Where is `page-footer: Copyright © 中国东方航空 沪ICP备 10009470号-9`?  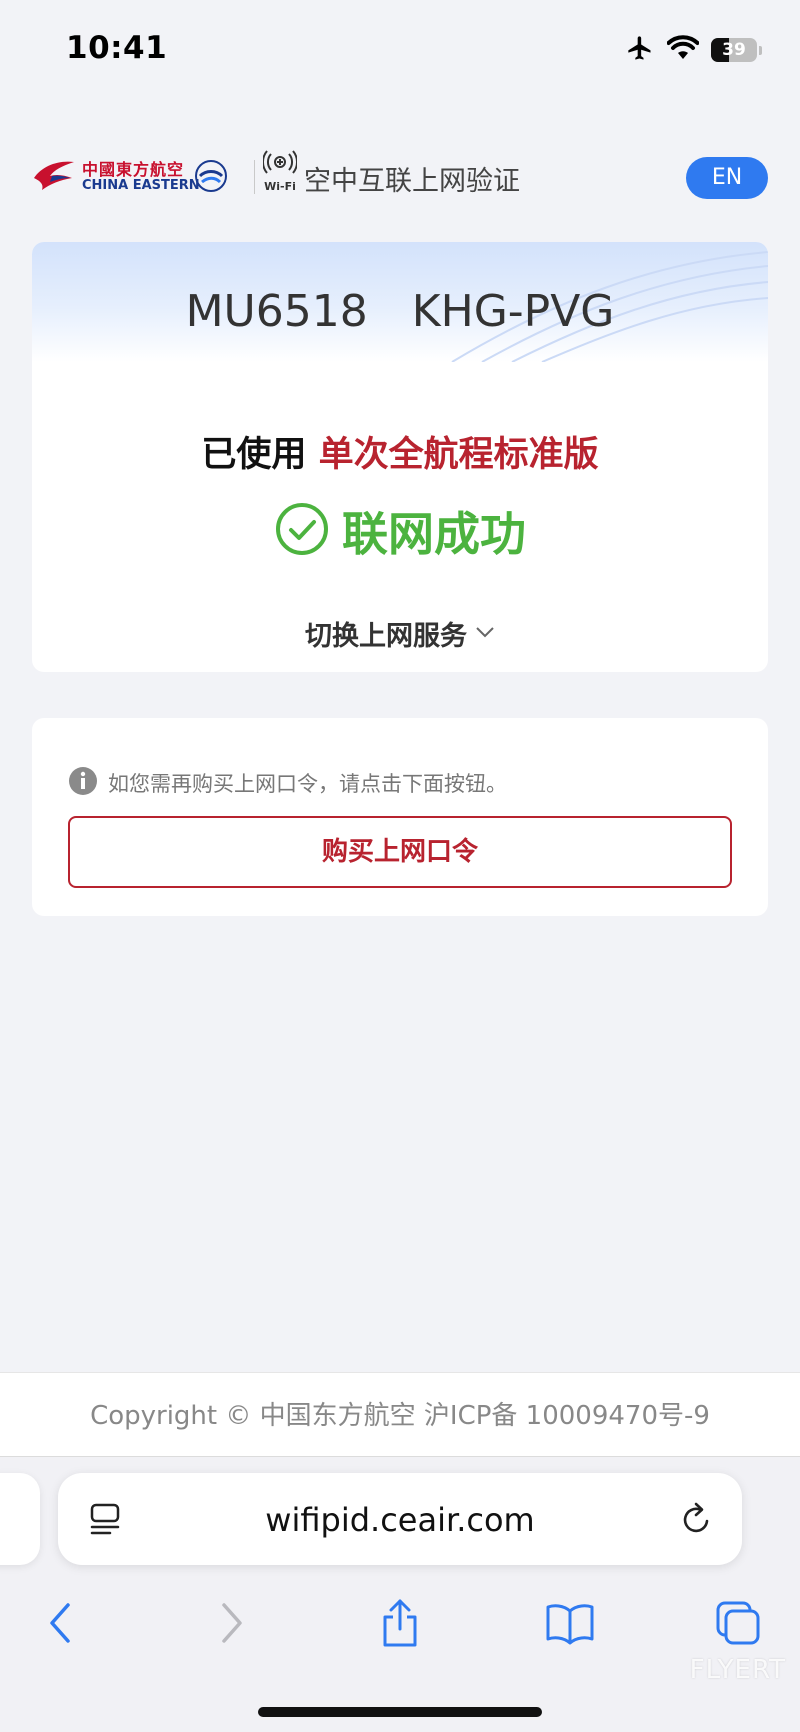 page-footer: Copyright © 中国东方航空 沪ICP备 10009470号-9 is located at coordinates (400, 1414).